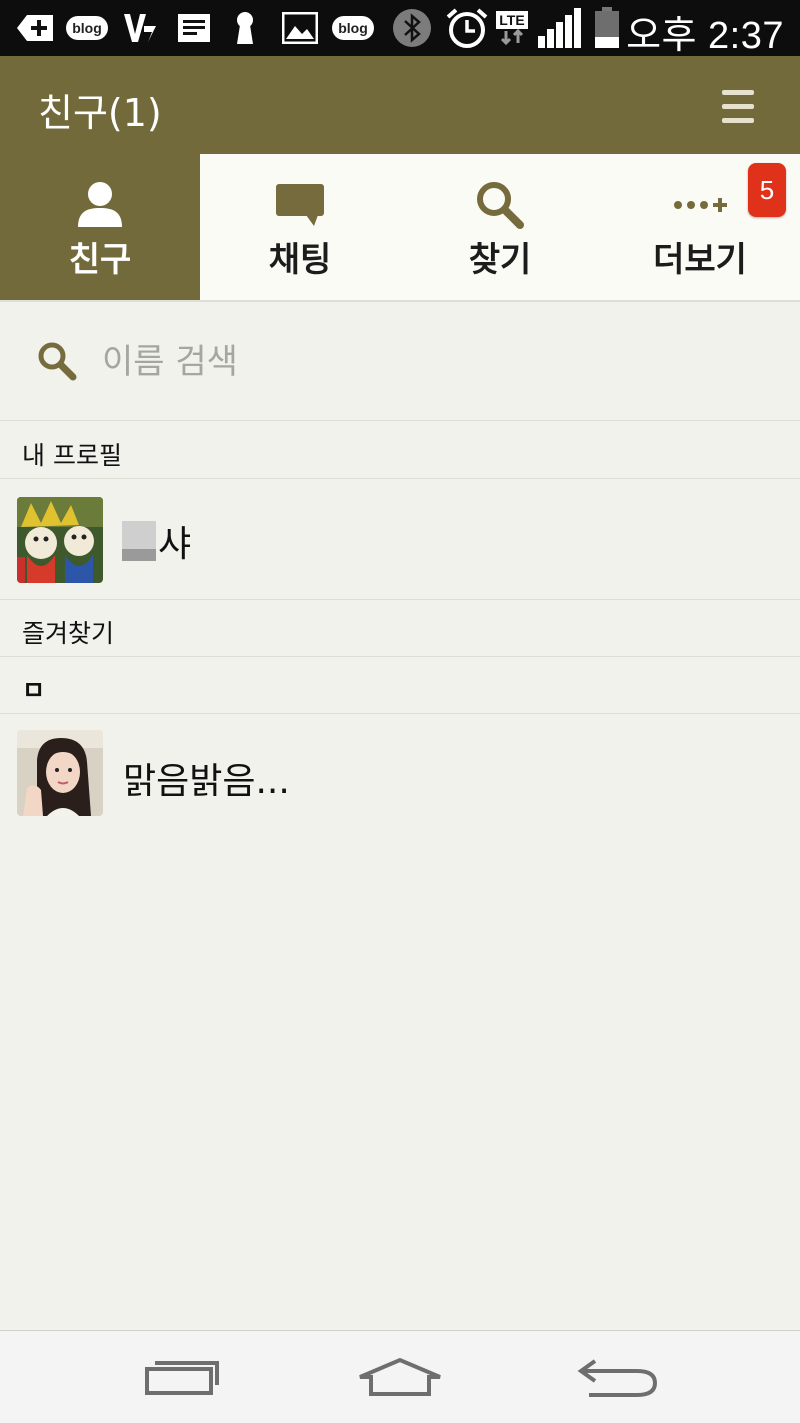 The image size is (800, 1423). What do you see at coordinates (412, 28) in the screenshot?
I see `bluetooth-icon` at bounding box center [412, 28].